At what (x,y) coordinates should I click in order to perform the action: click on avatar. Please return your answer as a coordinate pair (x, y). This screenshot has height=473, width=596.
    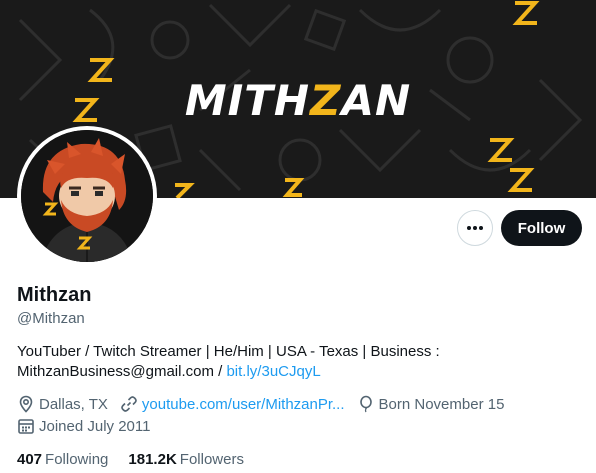
    Looking at the image, I should click on (87, 196).